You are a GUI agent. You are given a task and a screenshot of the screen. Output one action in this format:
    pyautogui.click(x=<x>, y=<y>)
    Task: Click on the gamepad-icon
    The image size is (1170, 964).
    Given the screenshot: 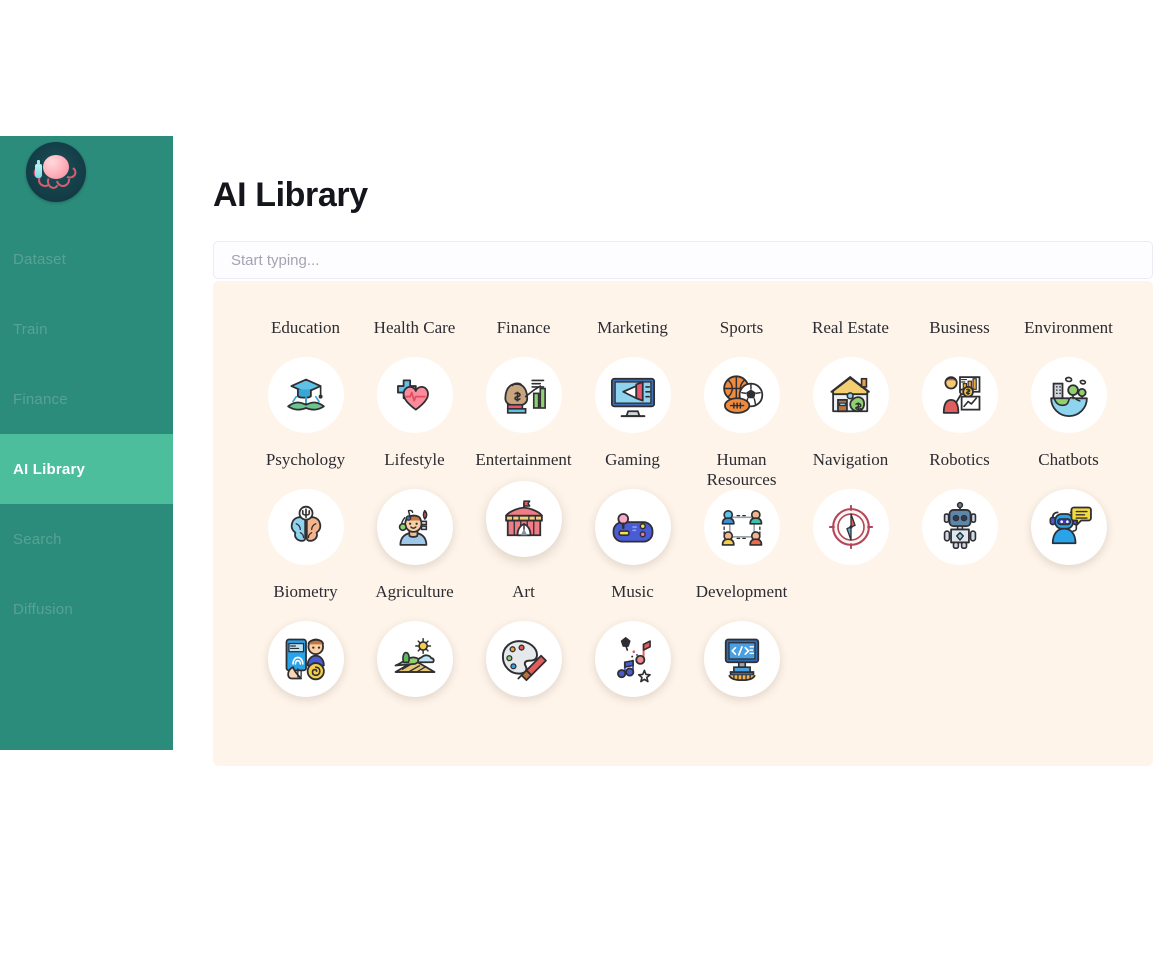 What is the action you would take?
    pyautogui.click(x=632, y=527)
    